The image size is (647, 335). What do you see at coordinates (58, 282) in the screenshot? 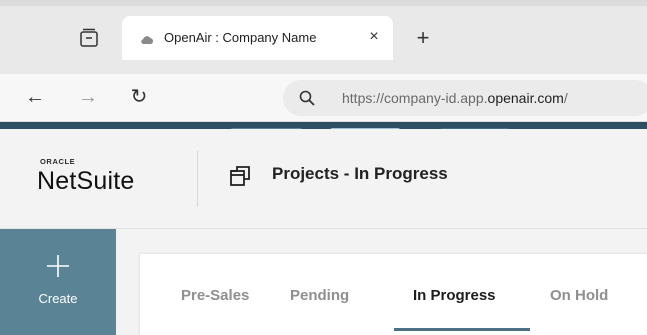
I see `create-button: Create` at bounding box center [58, 282].